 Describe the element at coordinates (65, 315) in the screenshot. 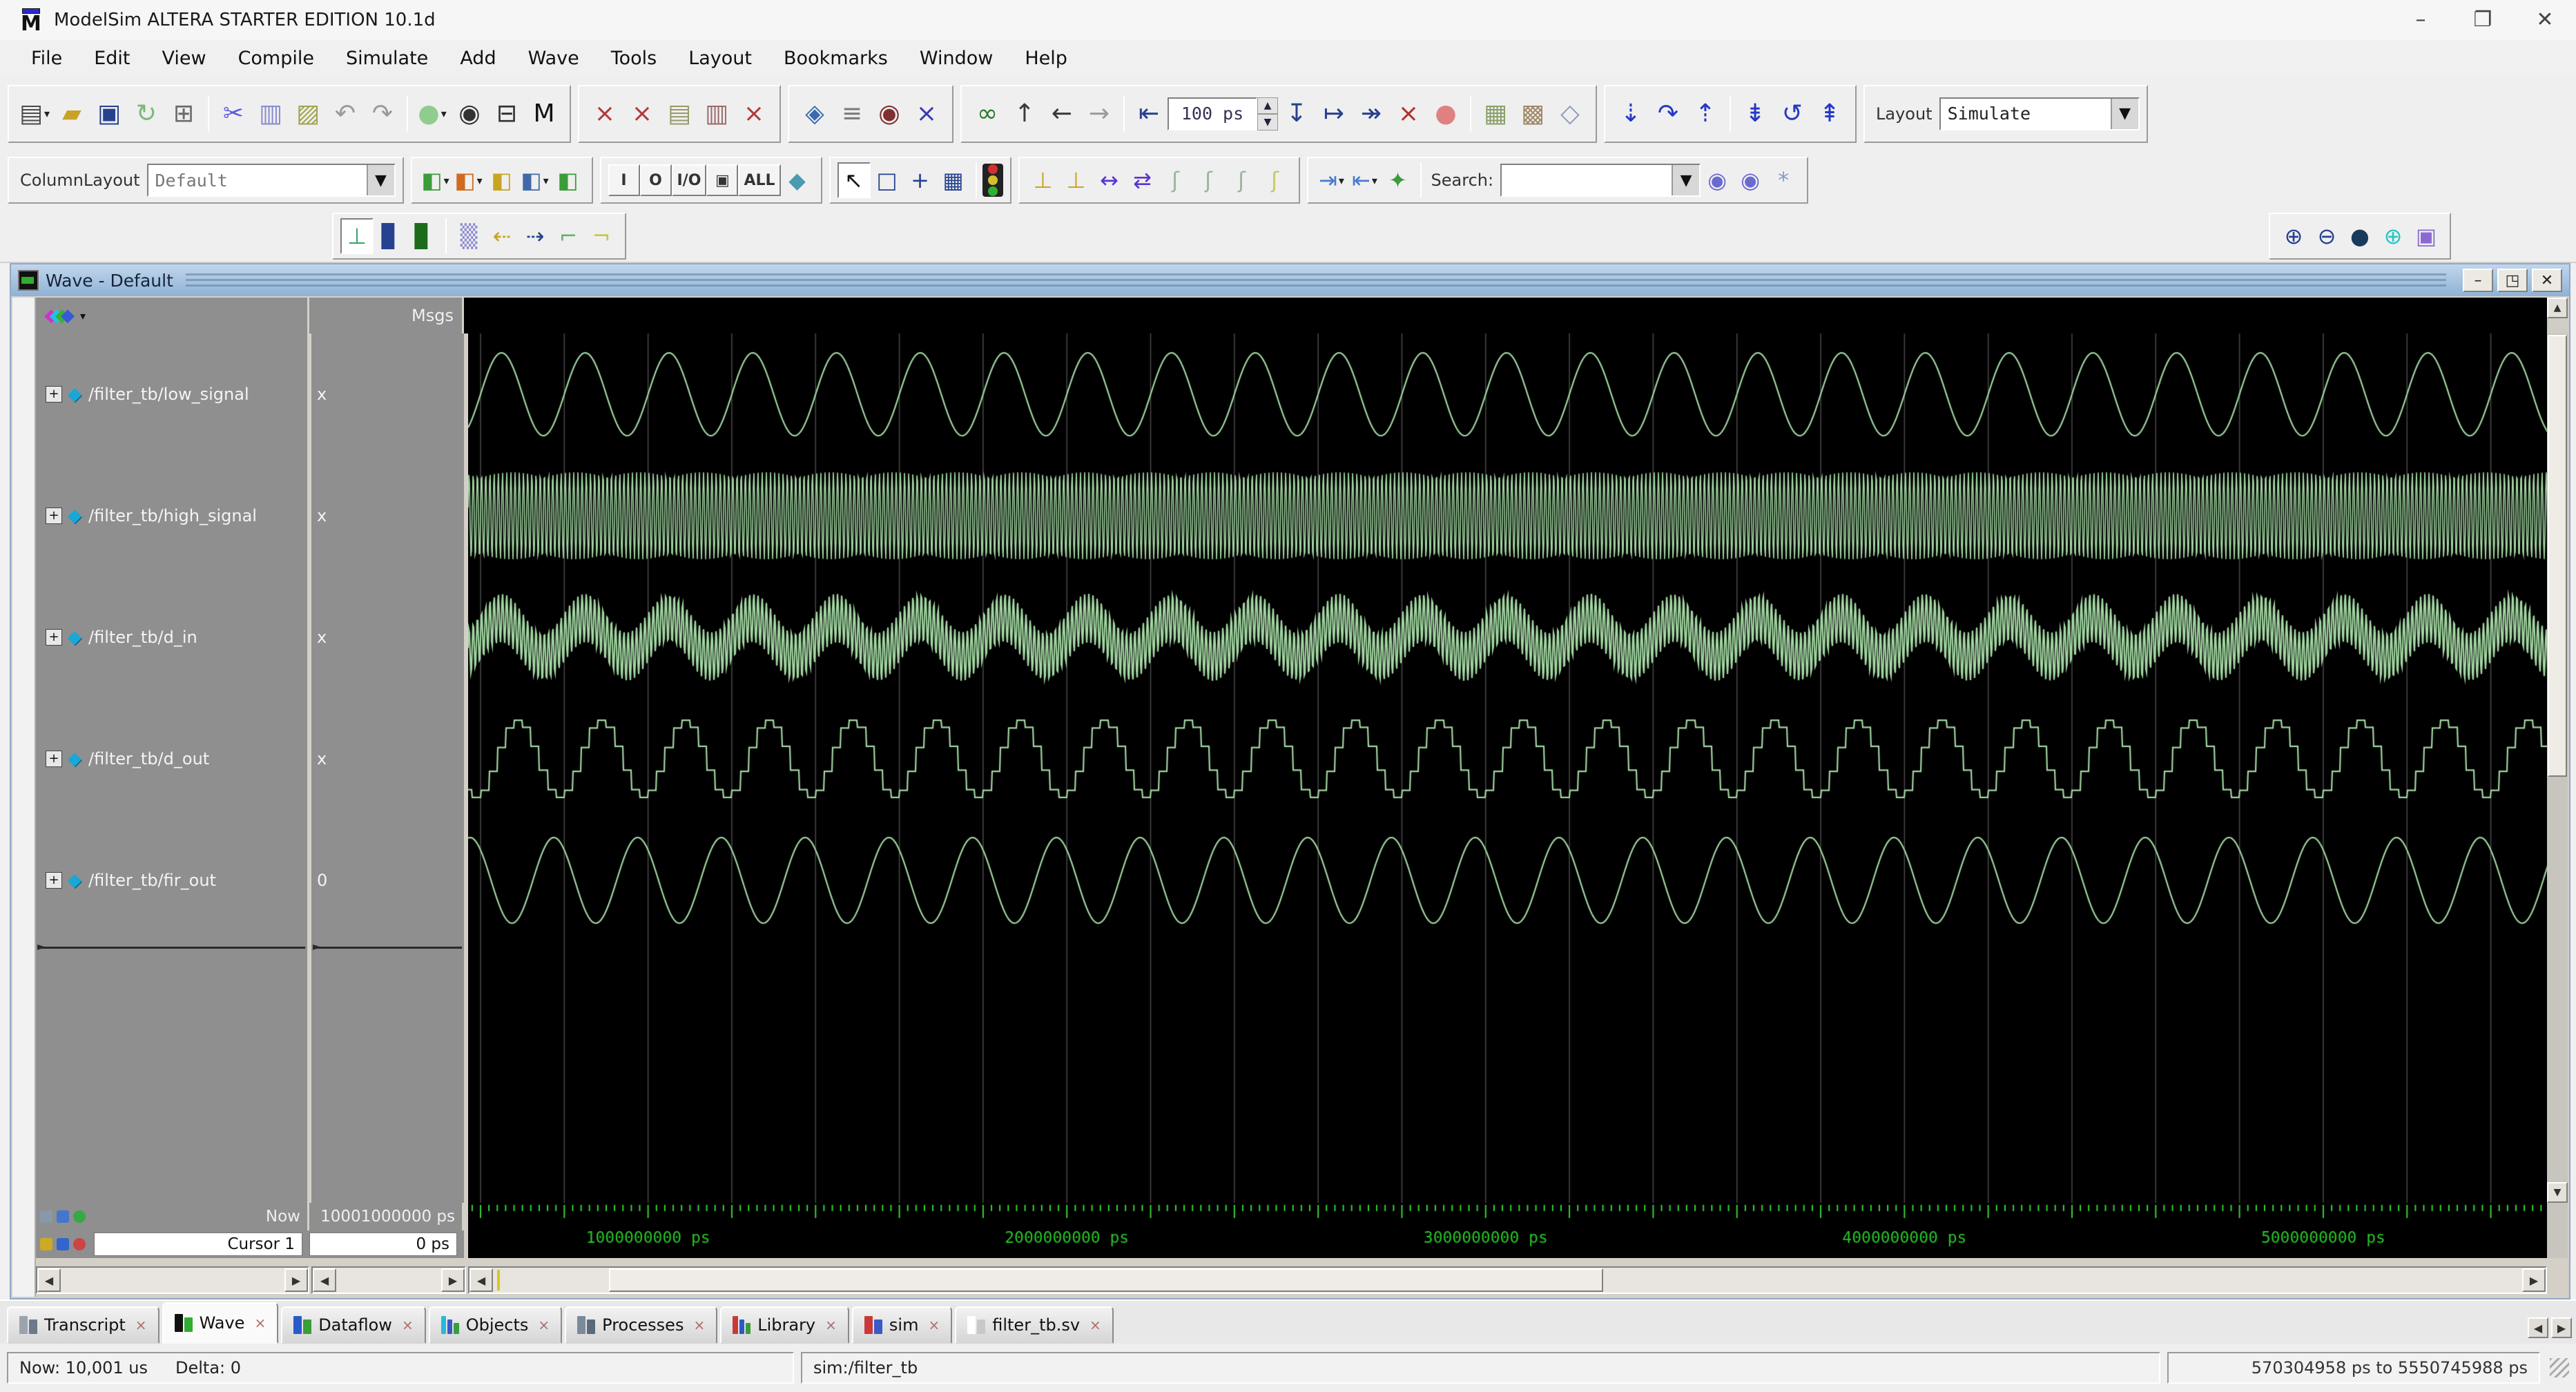

I see `signal-group-icon: ◆ ◆ ◆ ◆ ▾` at that location.